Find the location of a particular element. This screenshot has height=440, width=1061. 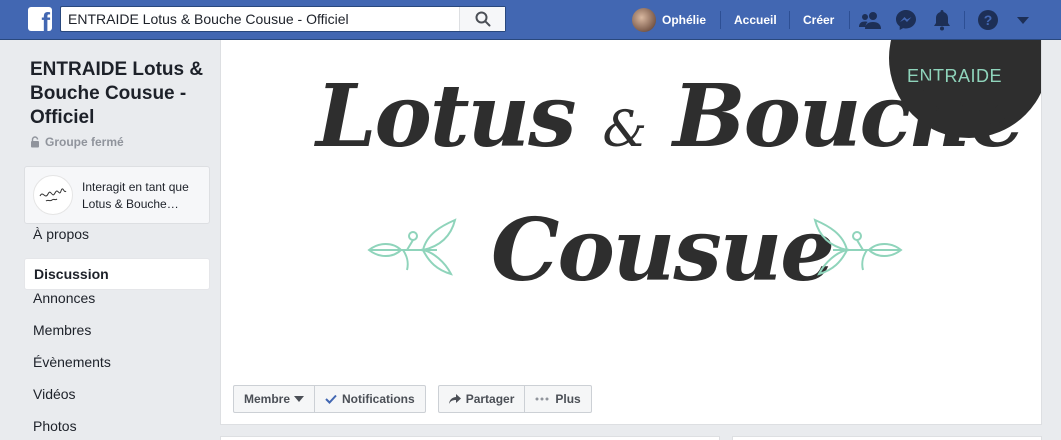

sidebar-item-videos: Vidéos is located at coordinates (117, 402).